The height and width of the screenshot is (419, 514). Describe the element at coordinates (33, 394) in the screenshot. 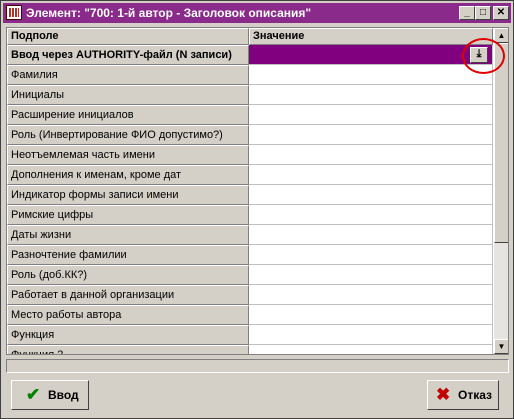

I see `checkmark-icon: ✔` at that location.